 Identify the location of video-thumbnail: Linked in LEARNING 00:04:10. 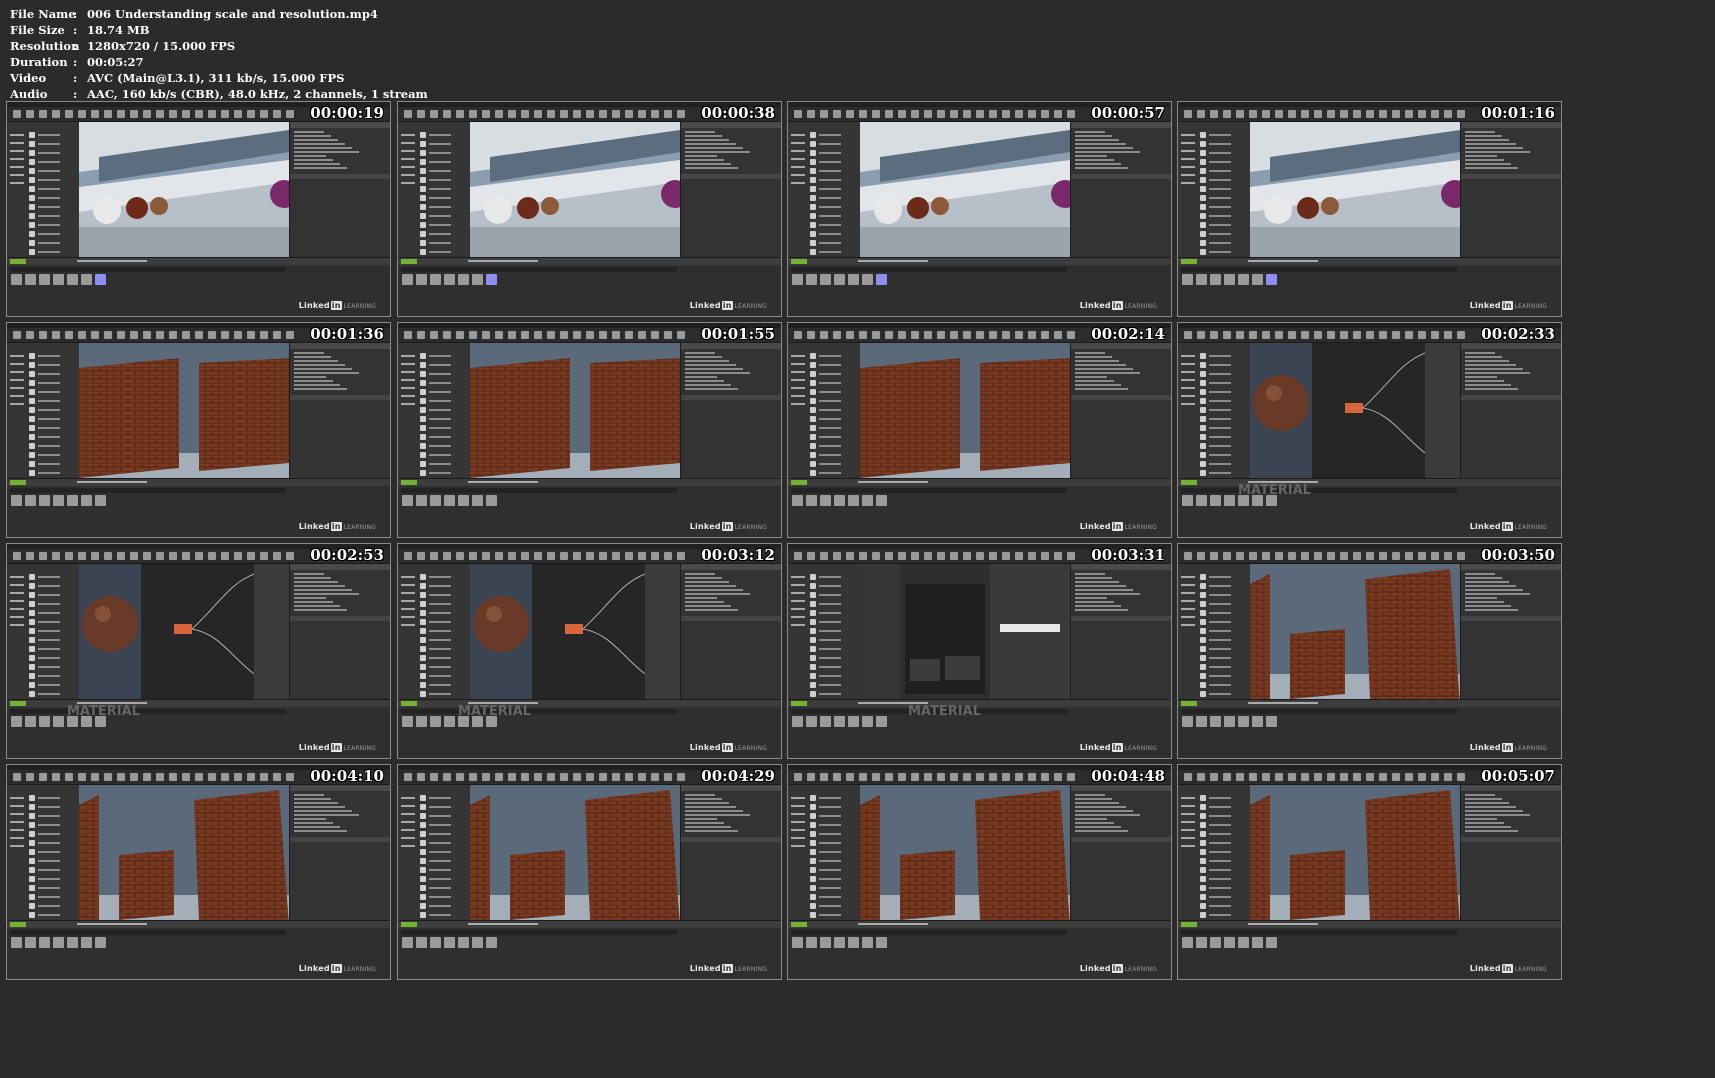
(198, 872).